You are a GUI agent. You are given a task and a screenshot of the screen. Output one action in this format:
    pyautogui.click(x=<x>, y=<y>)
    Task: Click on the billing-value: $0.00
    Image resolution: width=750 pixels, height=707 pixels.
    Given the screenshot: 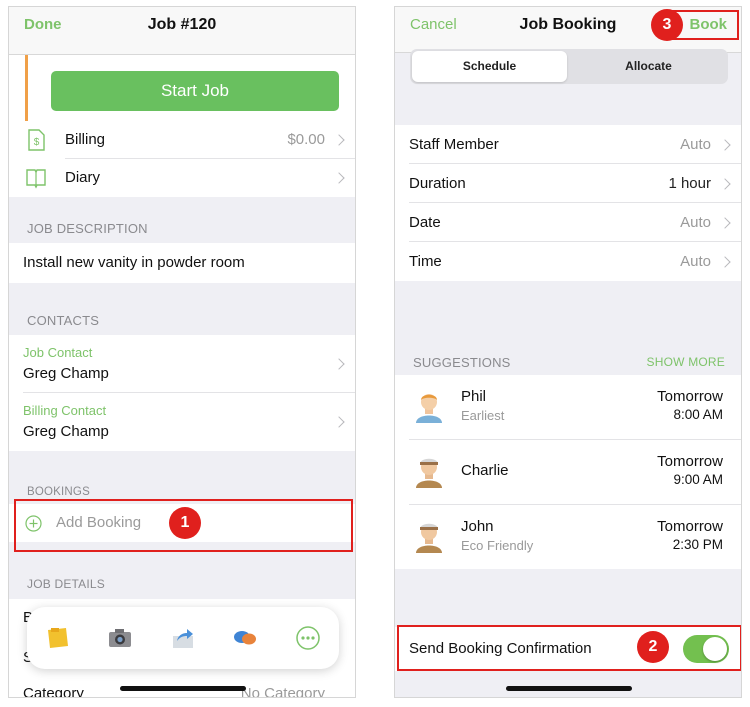 What is the action you would take?
    pyautogui.click(x=306, y=139)
    